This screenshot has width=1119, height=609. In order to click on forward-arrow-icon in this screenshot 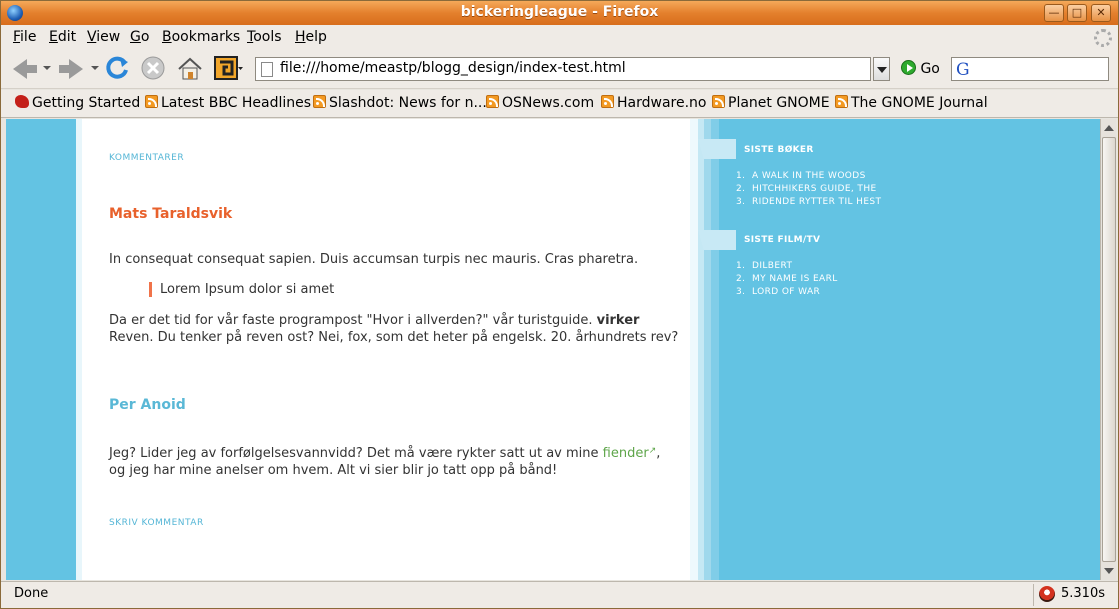, I will do `click(71, 69)`.